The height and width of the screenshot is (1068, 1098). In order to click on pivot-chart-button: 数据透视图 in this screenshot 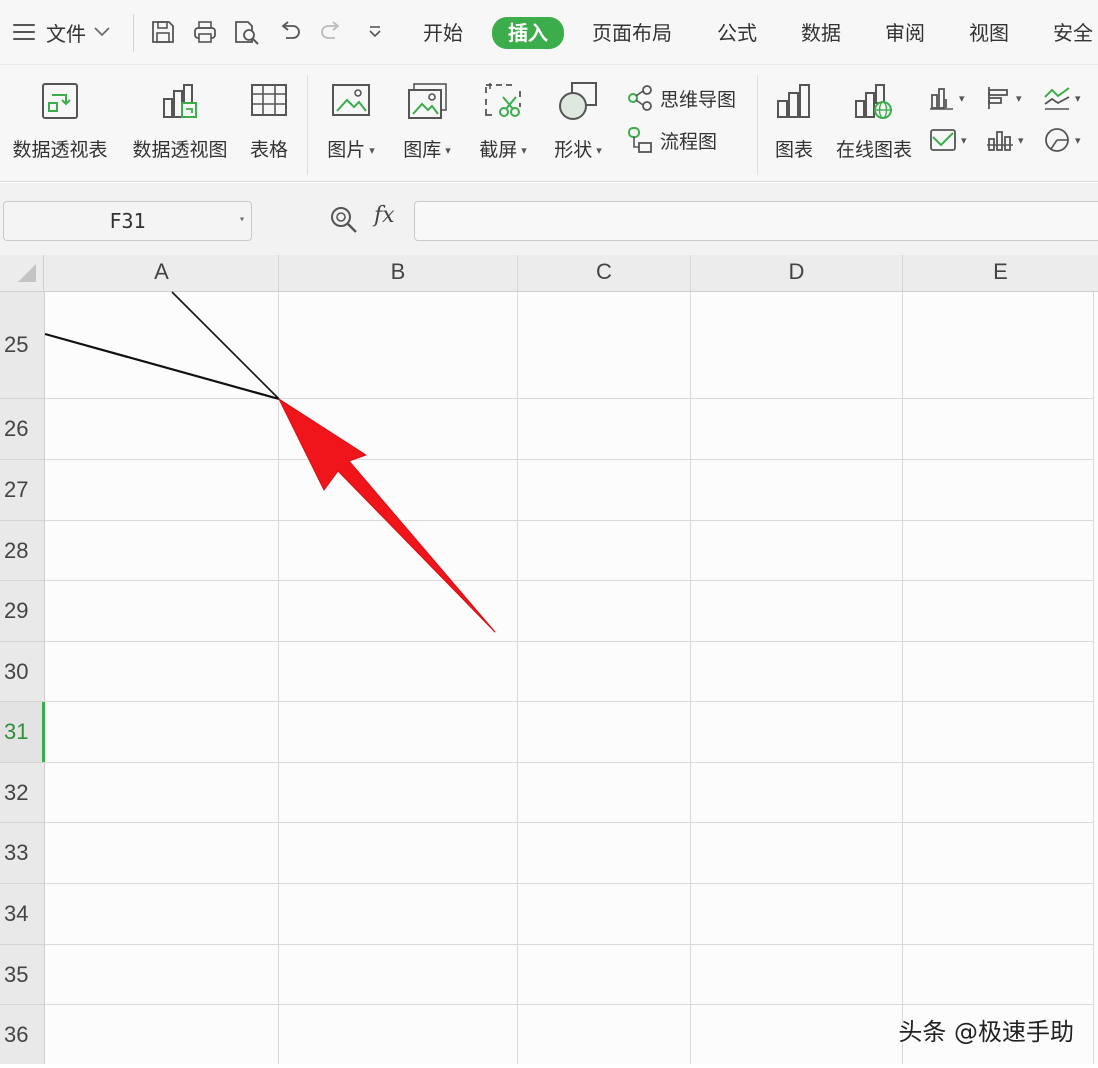, I will do `click(180, 120)`.